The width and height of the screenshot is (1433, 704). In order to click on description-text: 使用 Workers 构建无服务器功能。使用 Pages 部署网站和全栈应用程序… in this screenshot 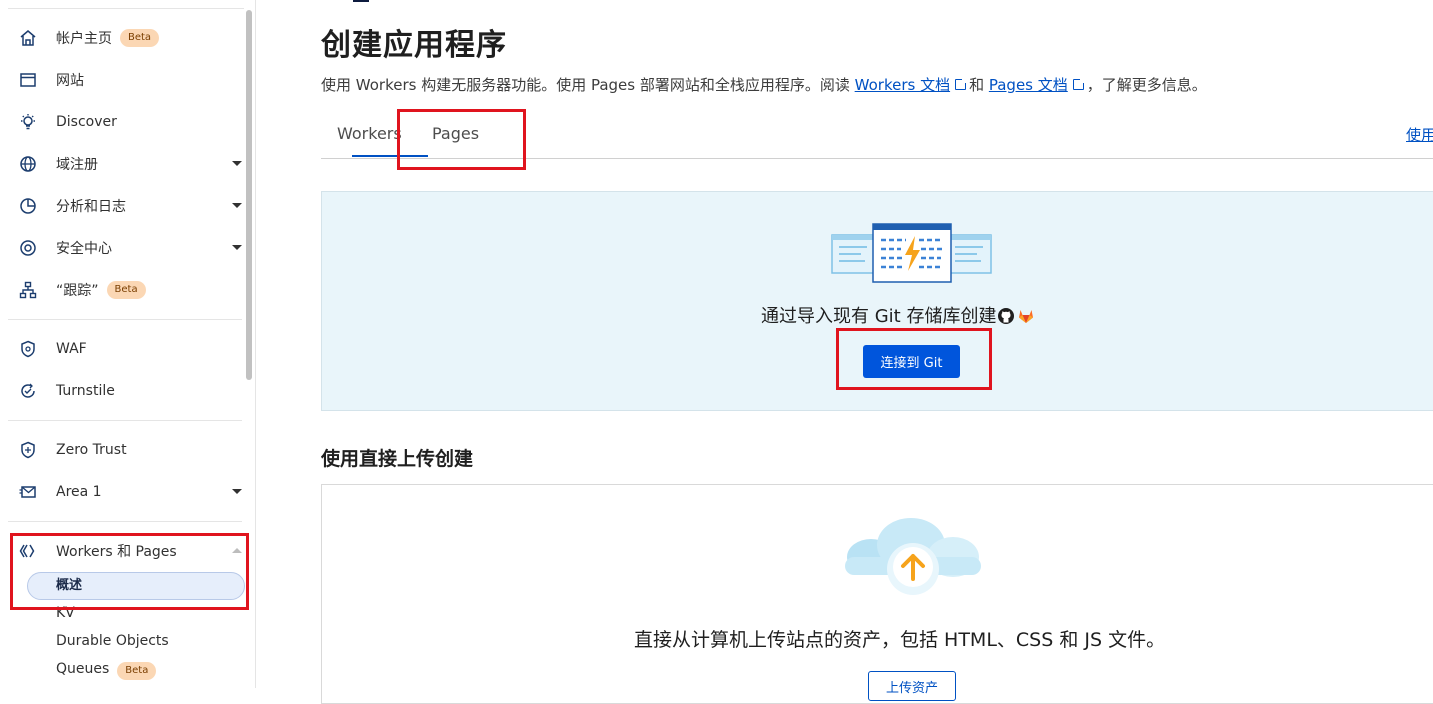, I will do `click(588, 85)`.